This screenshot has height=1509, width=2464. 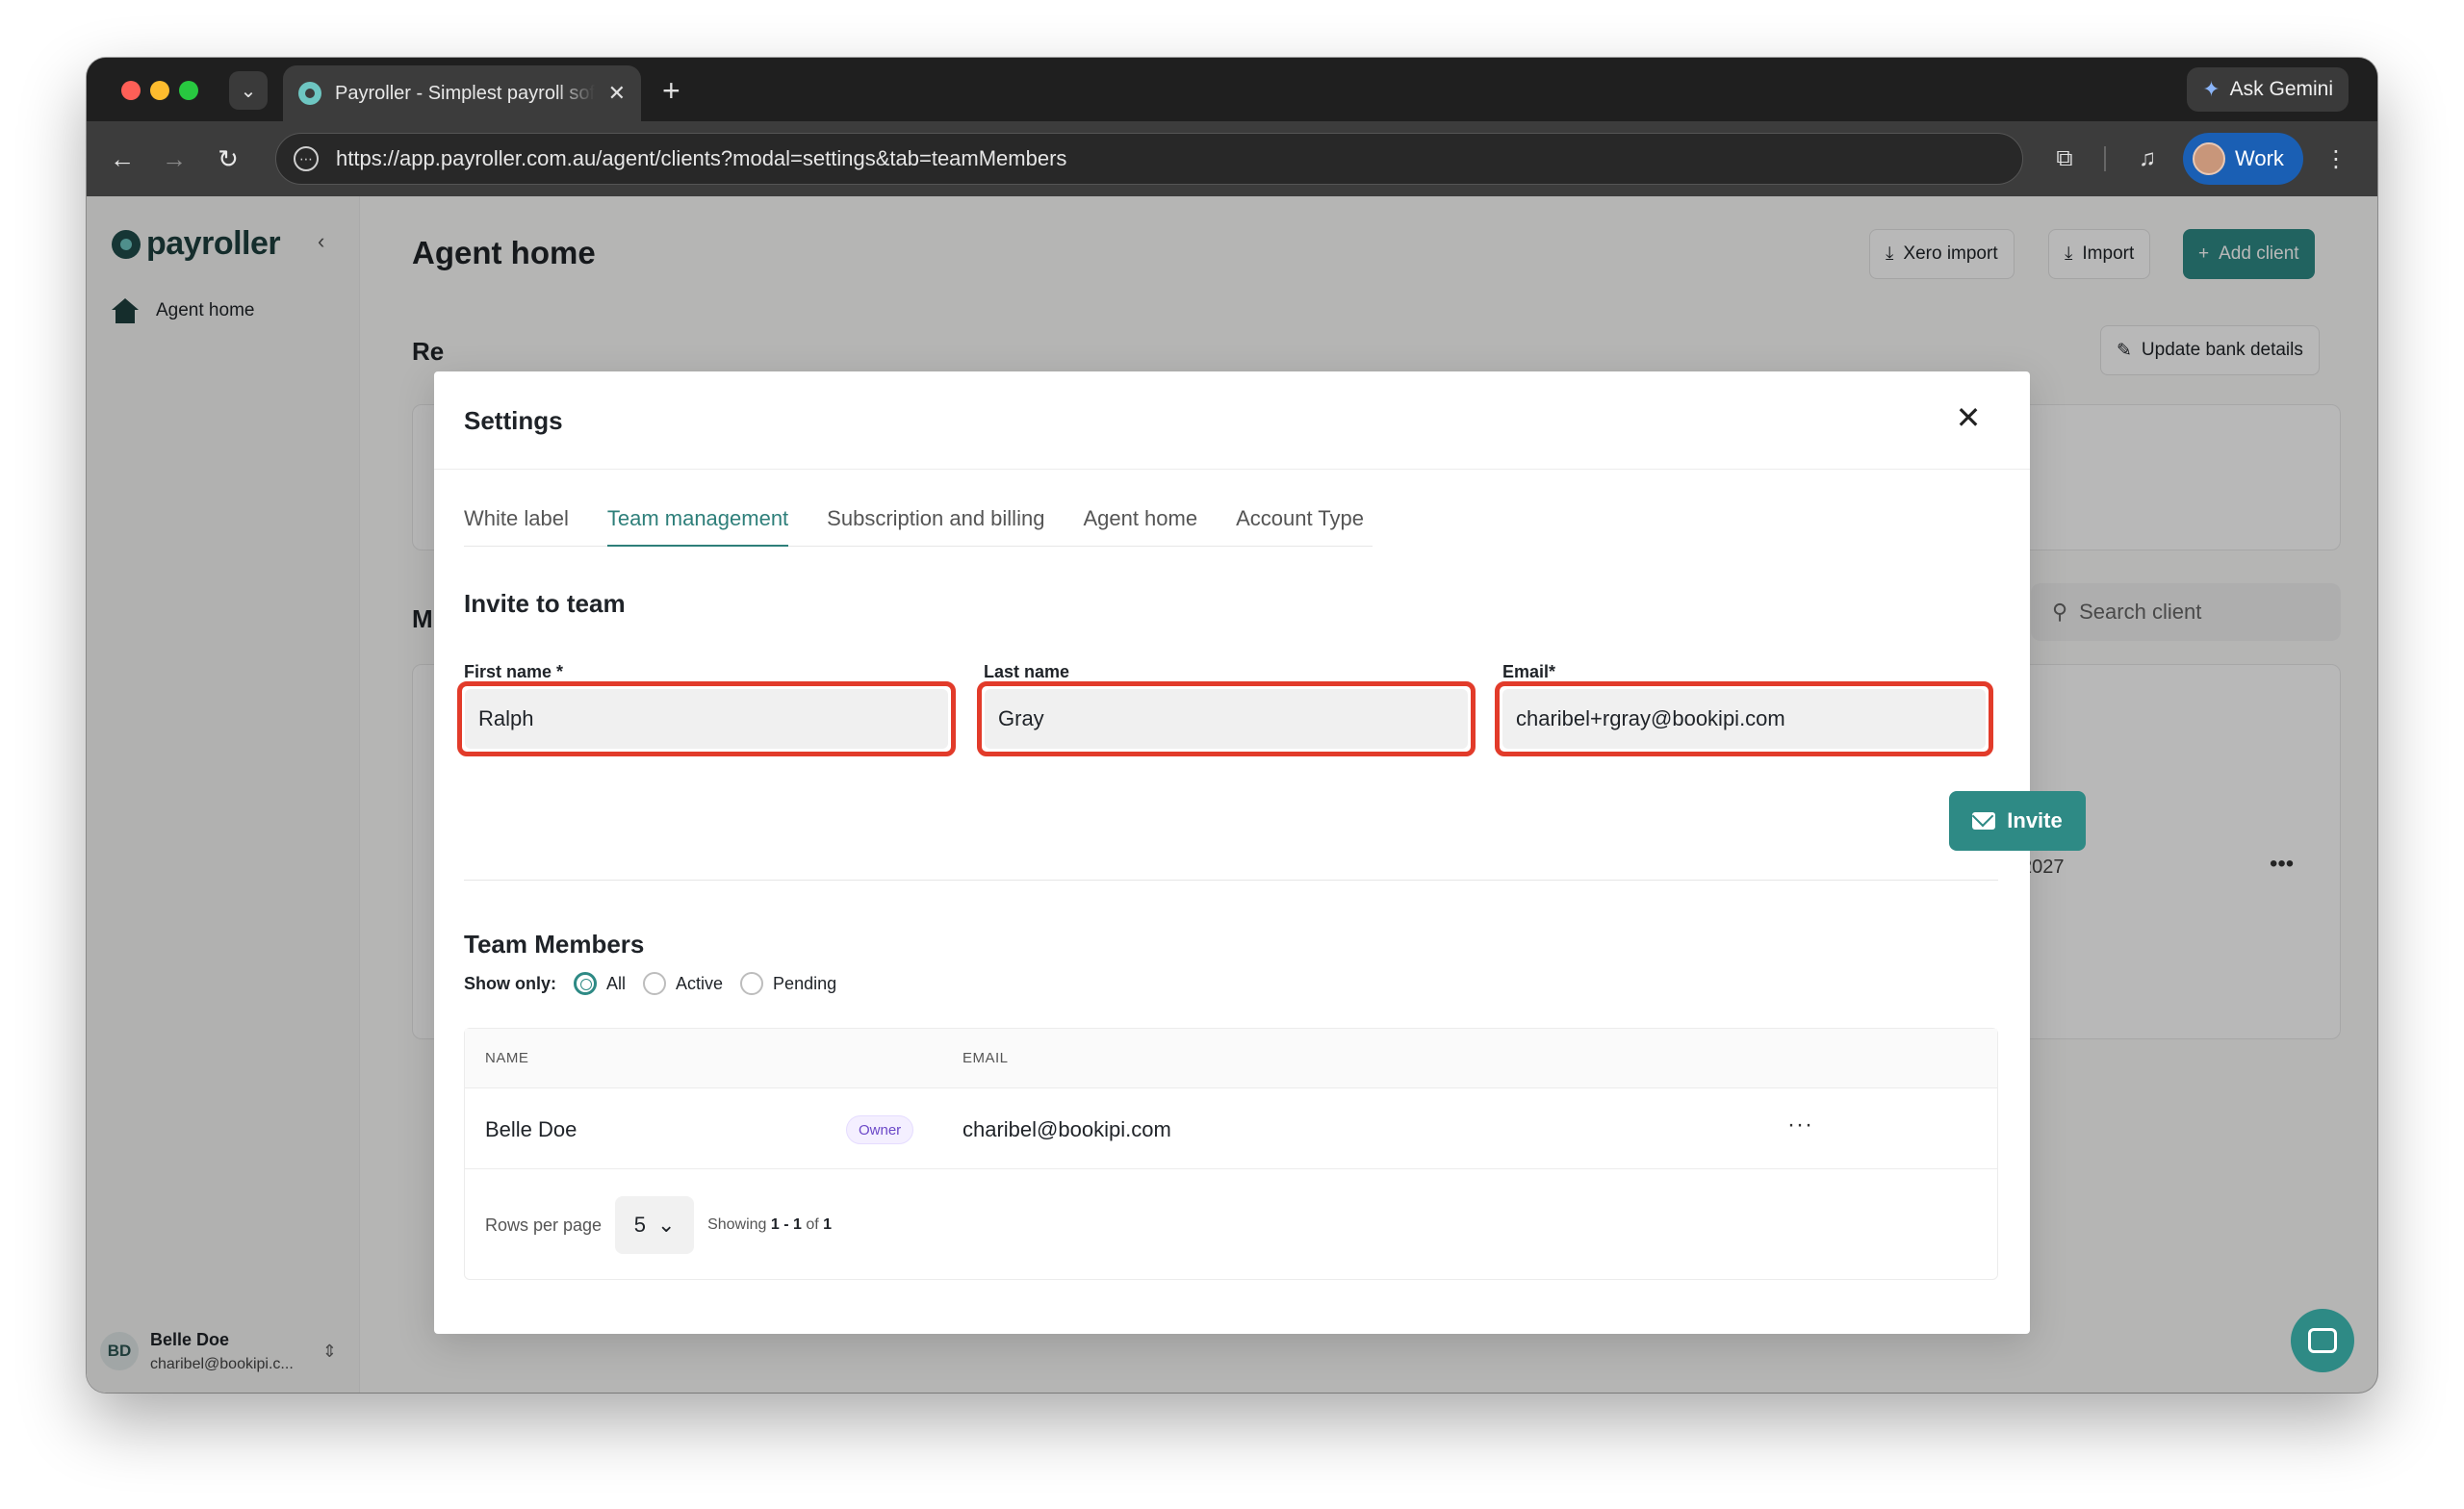 What do you see at coordinates (2105, 158) in the screenshot?
I see `toolbar-divider` at bounding box center [2105, 158].